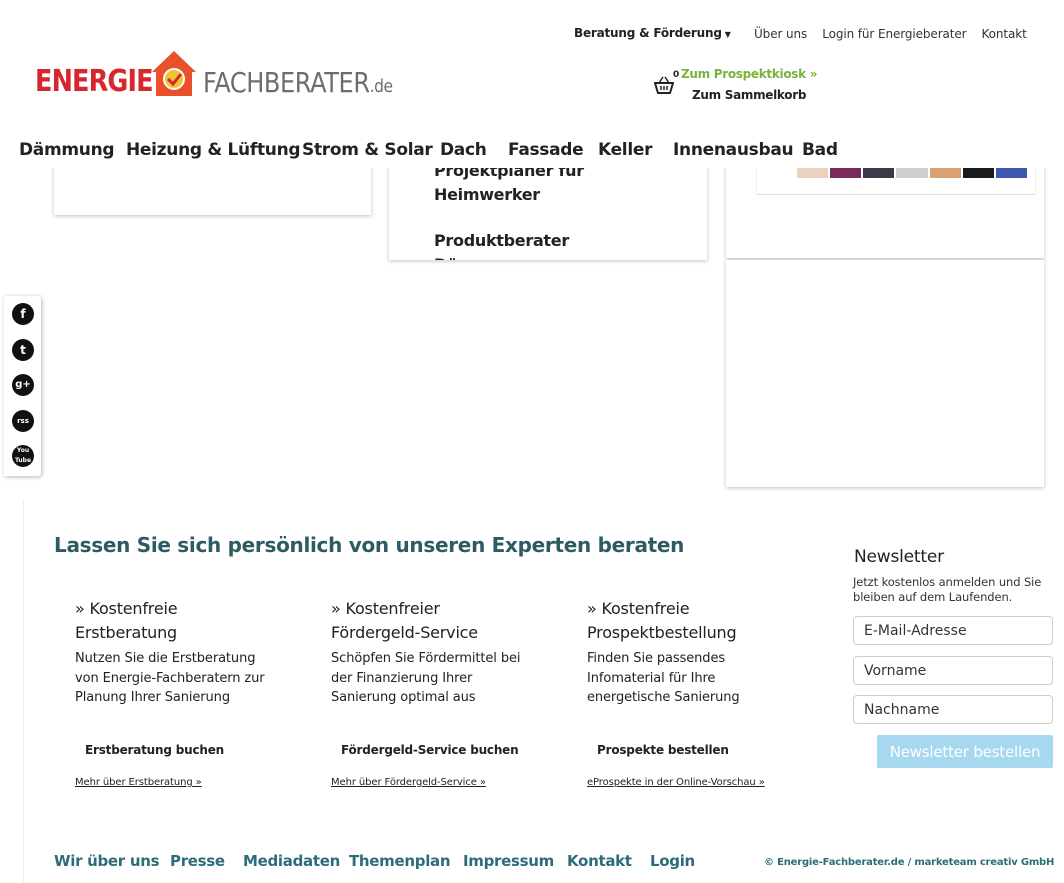 This screenshot has height=883, width=1064. What do you see at coordinates (367, 150) in the screenshot?
I see `nav-strom-solar: Strom & Solar` at bounding box center [367, 150].